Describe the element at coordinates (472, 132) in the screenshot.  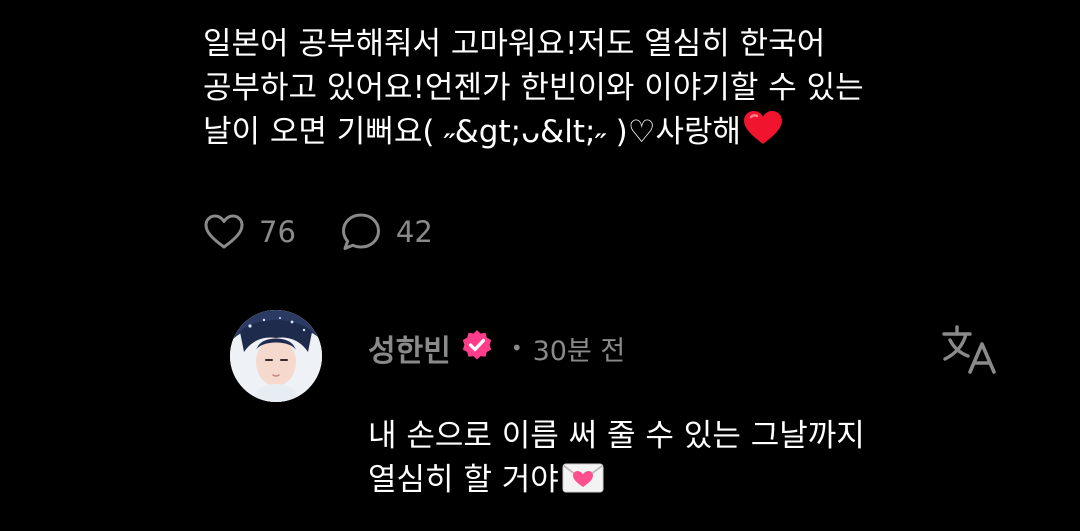
I see `comment-text-line-content: 날이 오면 기뻐요( ˶&gt;ᴗ&lt;˶ )♡사랑해` at that location.